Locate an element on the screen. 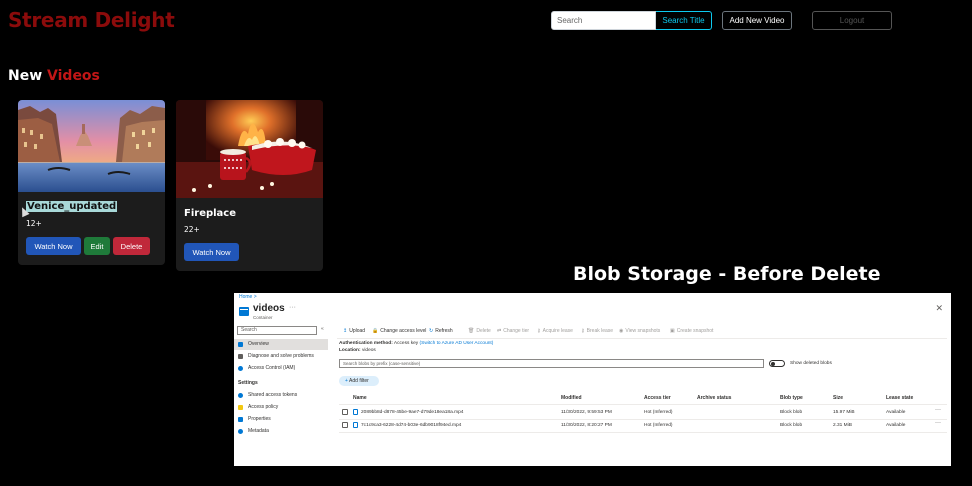 This screenshot has width=972, height=486. switch-auth-link: (Switch to Azure AD User Account) is located at coordinates (457, 343).